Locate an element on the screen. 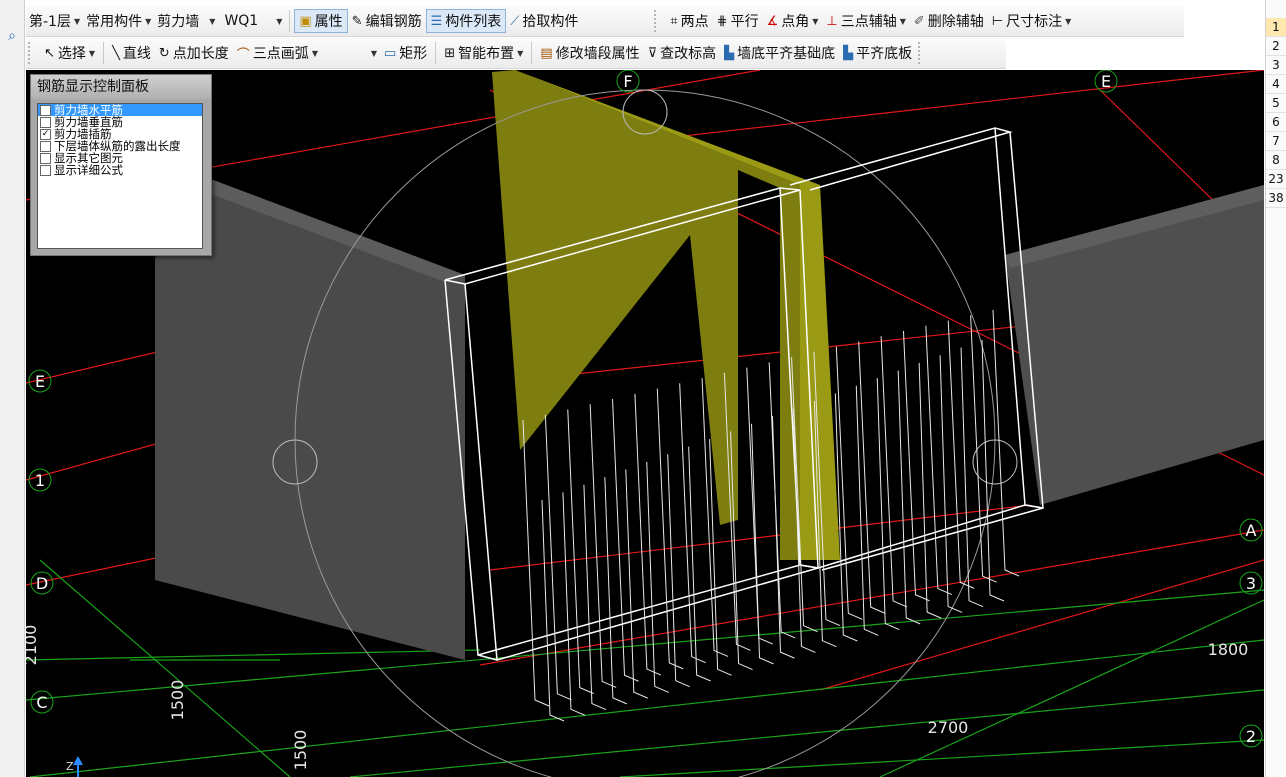 The height and width of the screenshot is (777, 1286). delete-axis-button: ✐ 删除辅轴 is located at coordinates (949, 21).